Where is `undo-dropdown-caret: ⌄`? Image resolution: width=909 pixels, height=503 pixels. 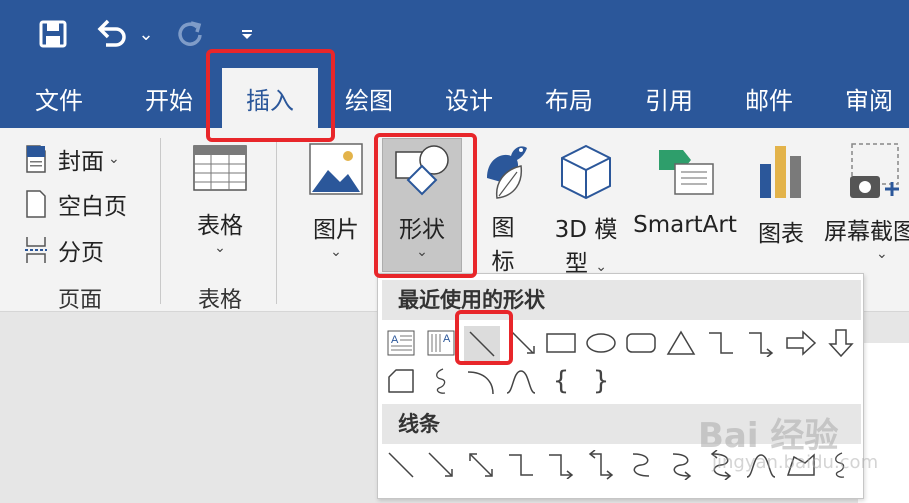 undo-dropdown-caret: ⌄ is located at coordinates (146, 34).